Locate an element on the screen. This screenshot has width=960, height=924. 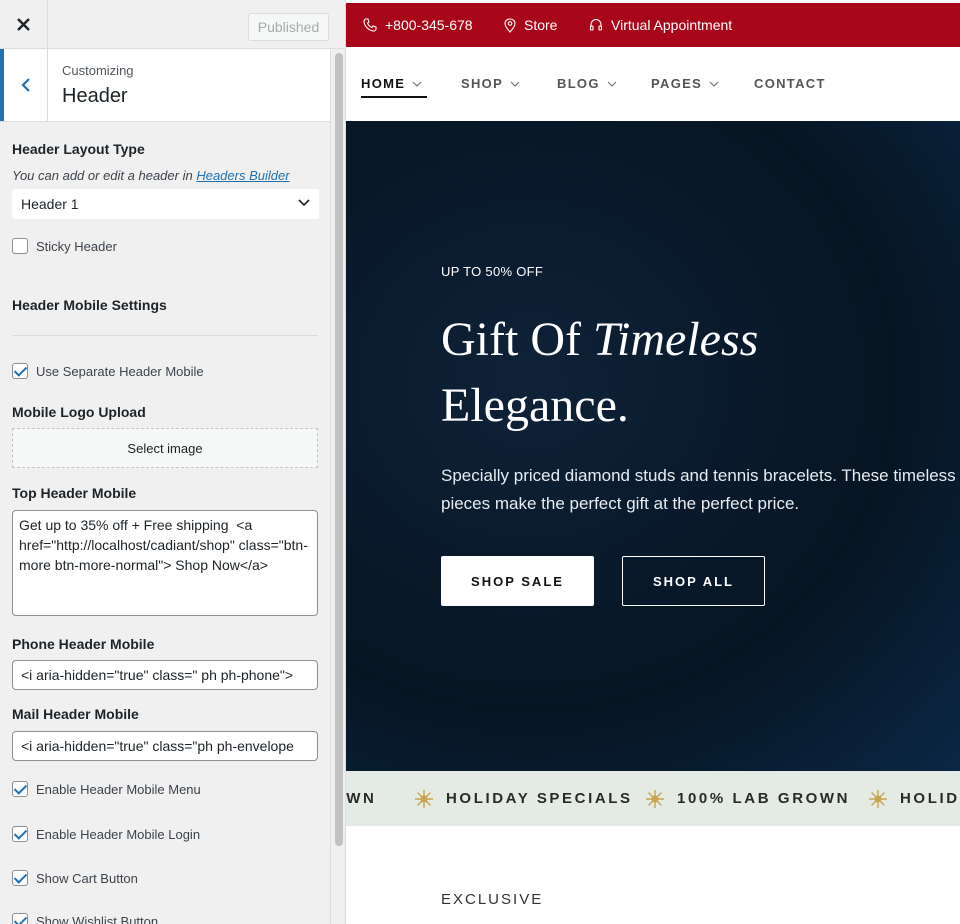
top-header-mobile-label: Top Header Mobile is located at coordinates (74, 493).